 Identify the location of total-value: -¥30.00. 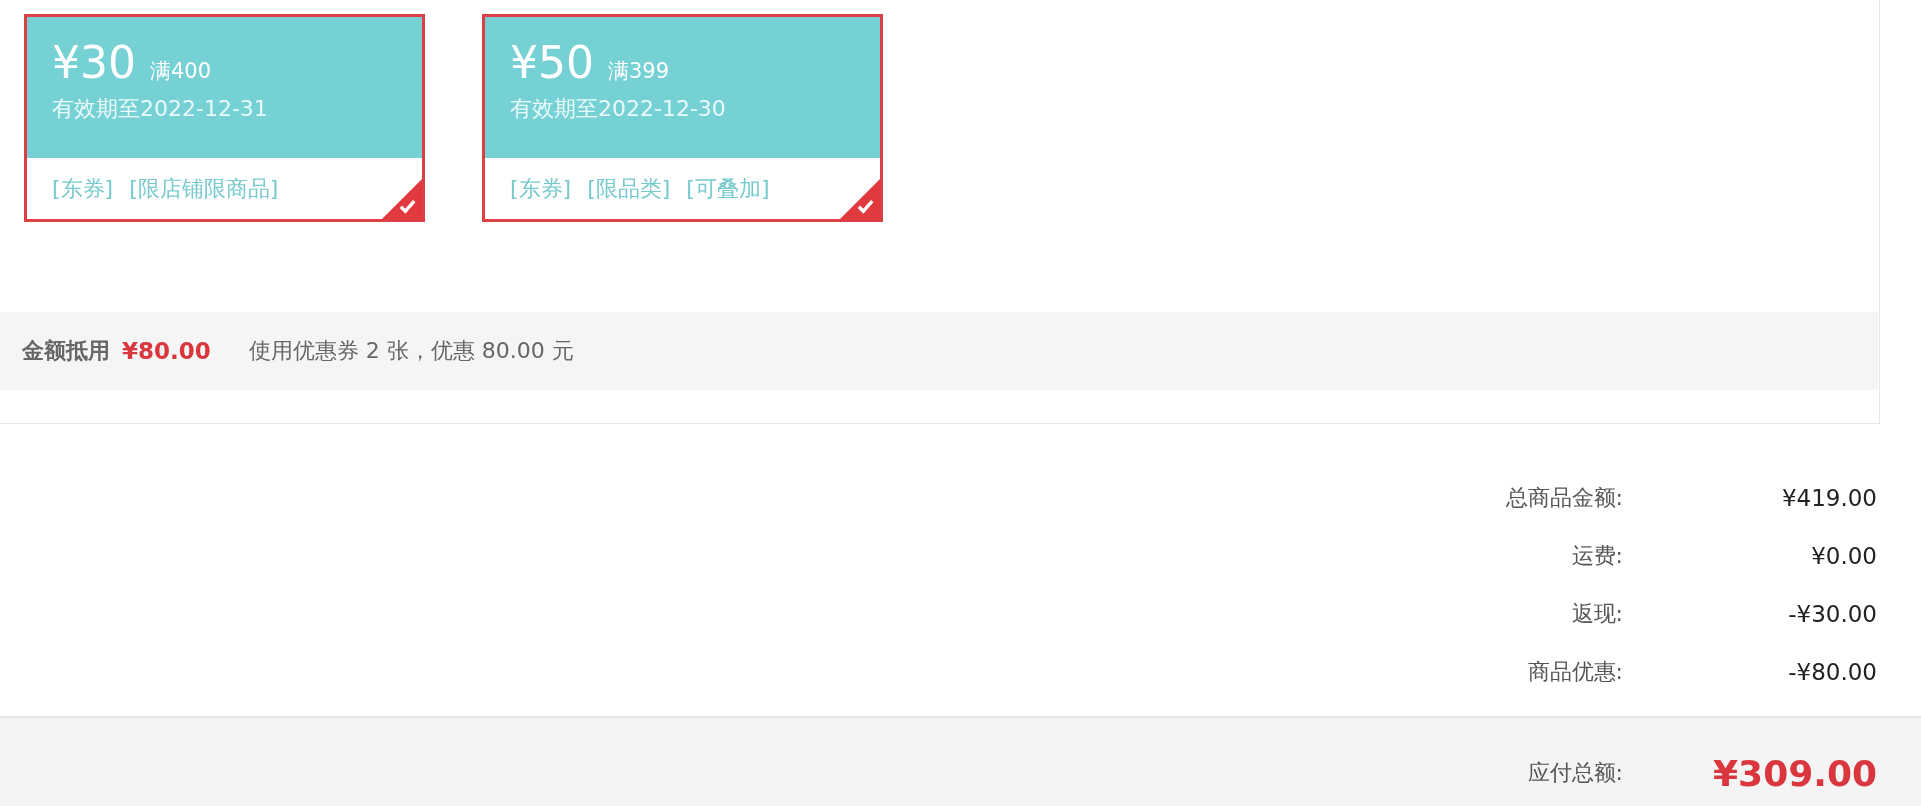
(1832, 614).